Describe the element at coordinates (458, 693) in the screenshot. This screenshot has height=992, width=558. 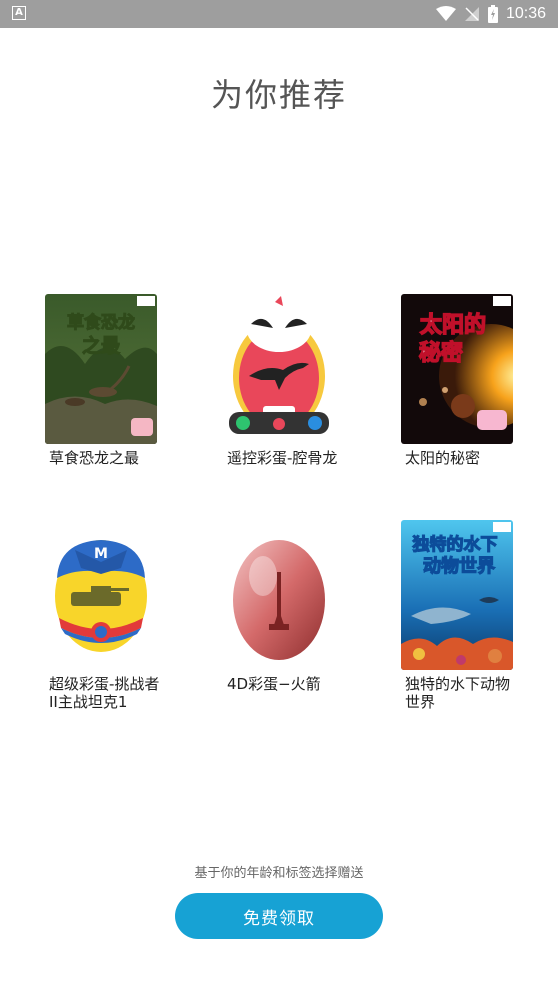
I see `item-title: 独特的水下动物世界` at that location.